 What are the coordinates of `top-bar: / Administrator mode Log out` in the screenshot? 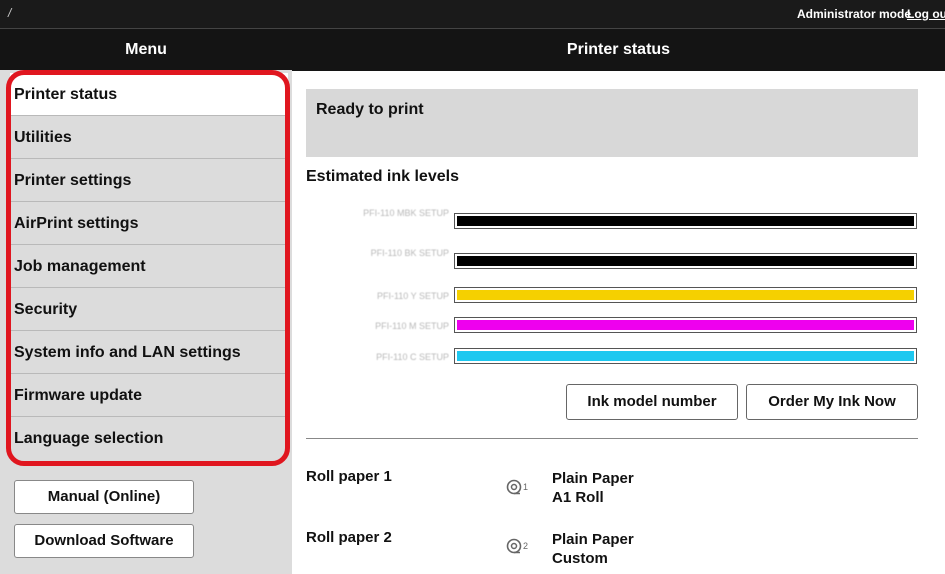 It's located at (472, 14).